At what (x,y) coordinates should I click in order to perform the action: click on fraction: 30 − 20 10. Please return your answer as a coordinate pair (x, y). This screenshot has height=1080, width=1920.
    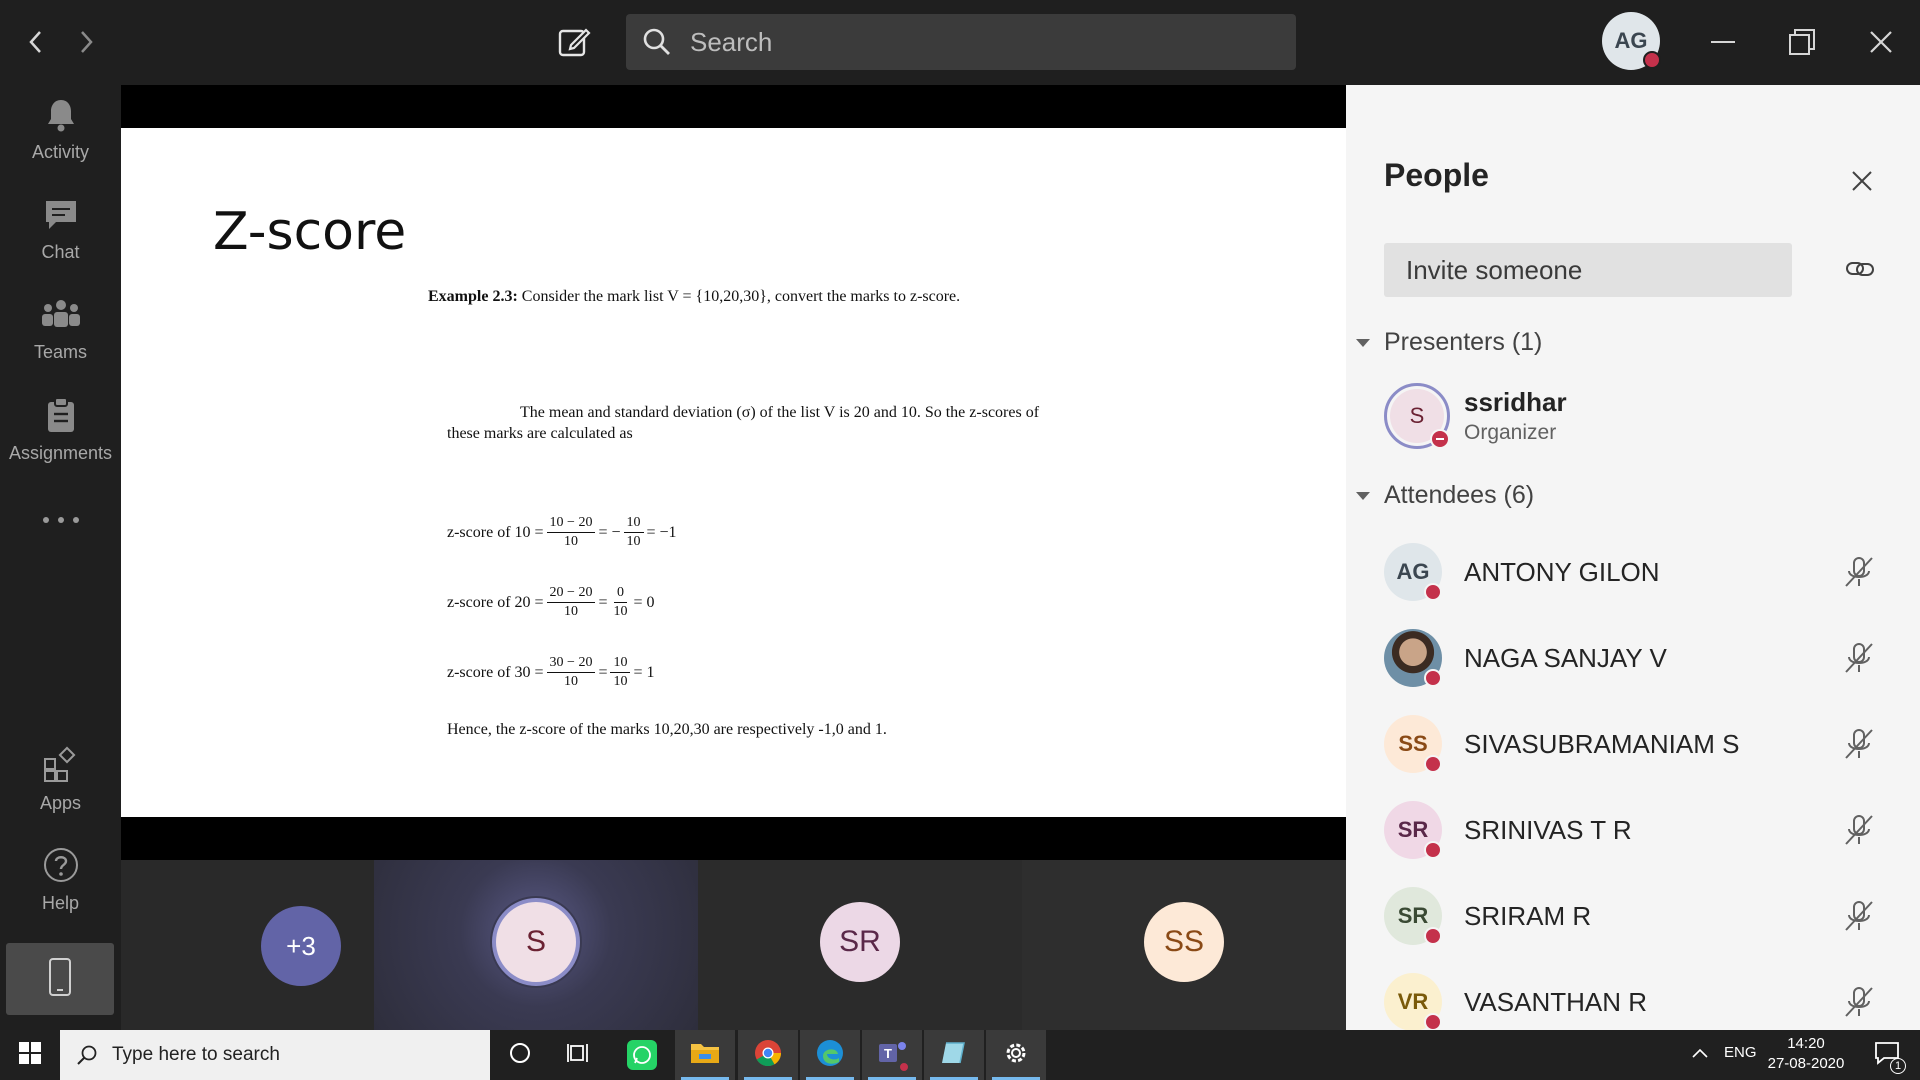
    Looking at the image, I should click on (571, 672).